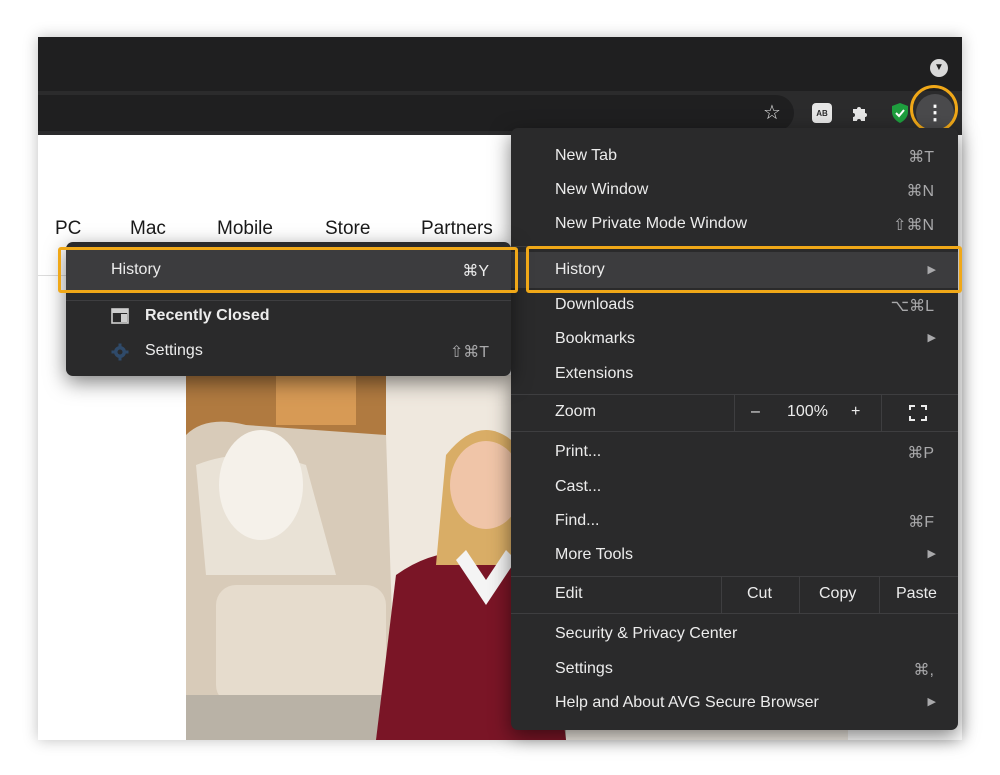 The width and height of the screenshot is (1000, 775). What do you see at coordinates (457, 229) in the screenshot?
I see `nav-partners: Partners` at bounding box center [457, 229].